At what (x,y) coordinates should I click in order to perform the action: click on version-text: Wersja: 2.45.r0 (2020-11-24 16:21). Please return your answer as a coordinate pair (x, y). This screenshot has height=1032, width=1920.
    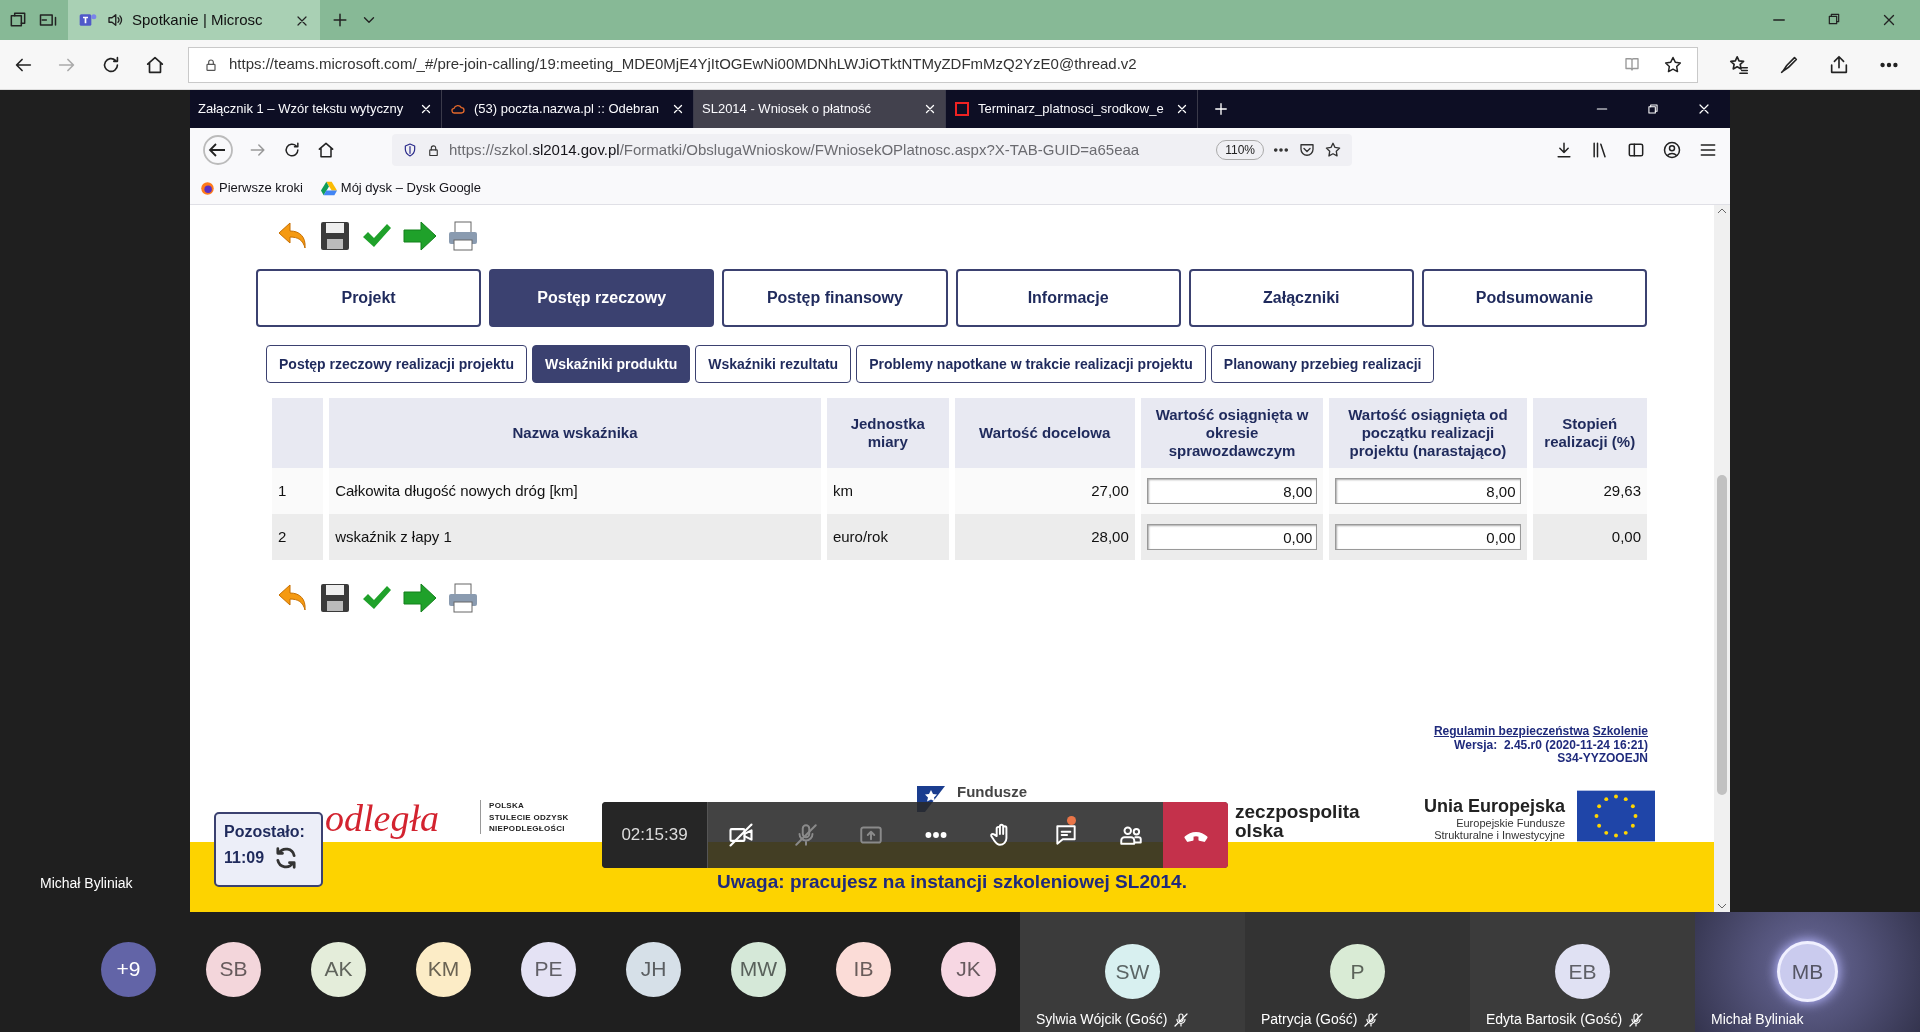
    Looking at the image, I should click on (1551, 745).